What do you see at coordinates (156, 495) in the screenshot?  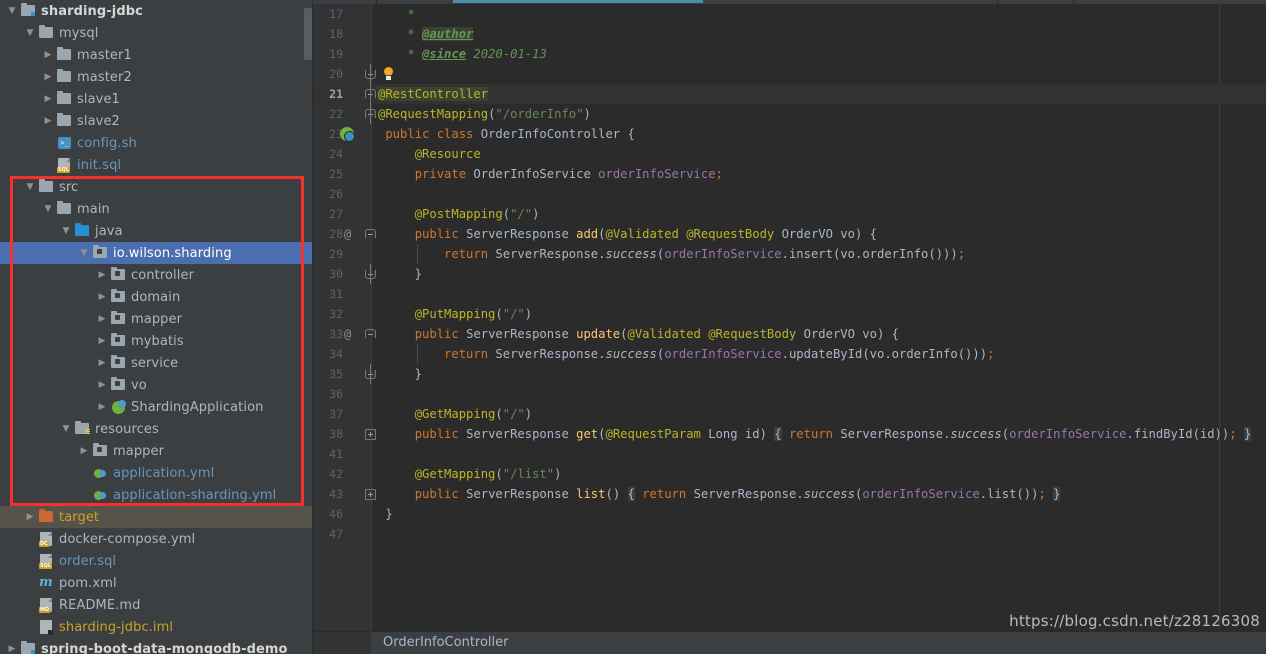 I see `tree-item-application-sharding-yml: application-sharding.yml` at bounding box center [156, 495].